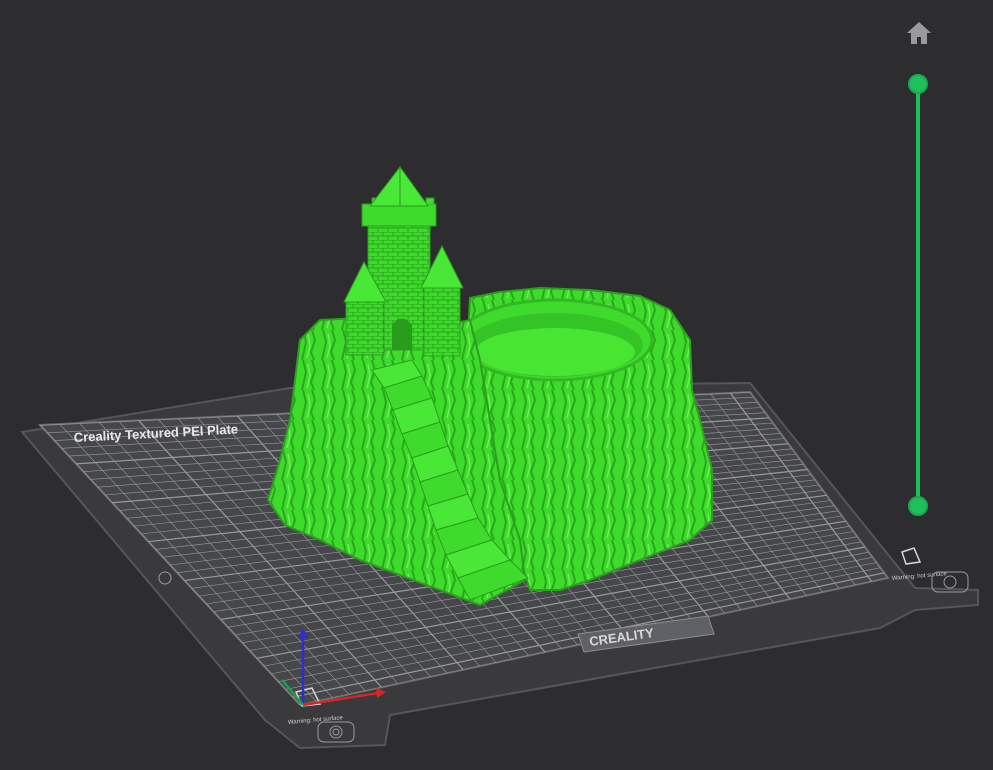 The height and width of the screenshot is (770, 993). I want to click on layer-slider-lower-handle, so click(918, 506).